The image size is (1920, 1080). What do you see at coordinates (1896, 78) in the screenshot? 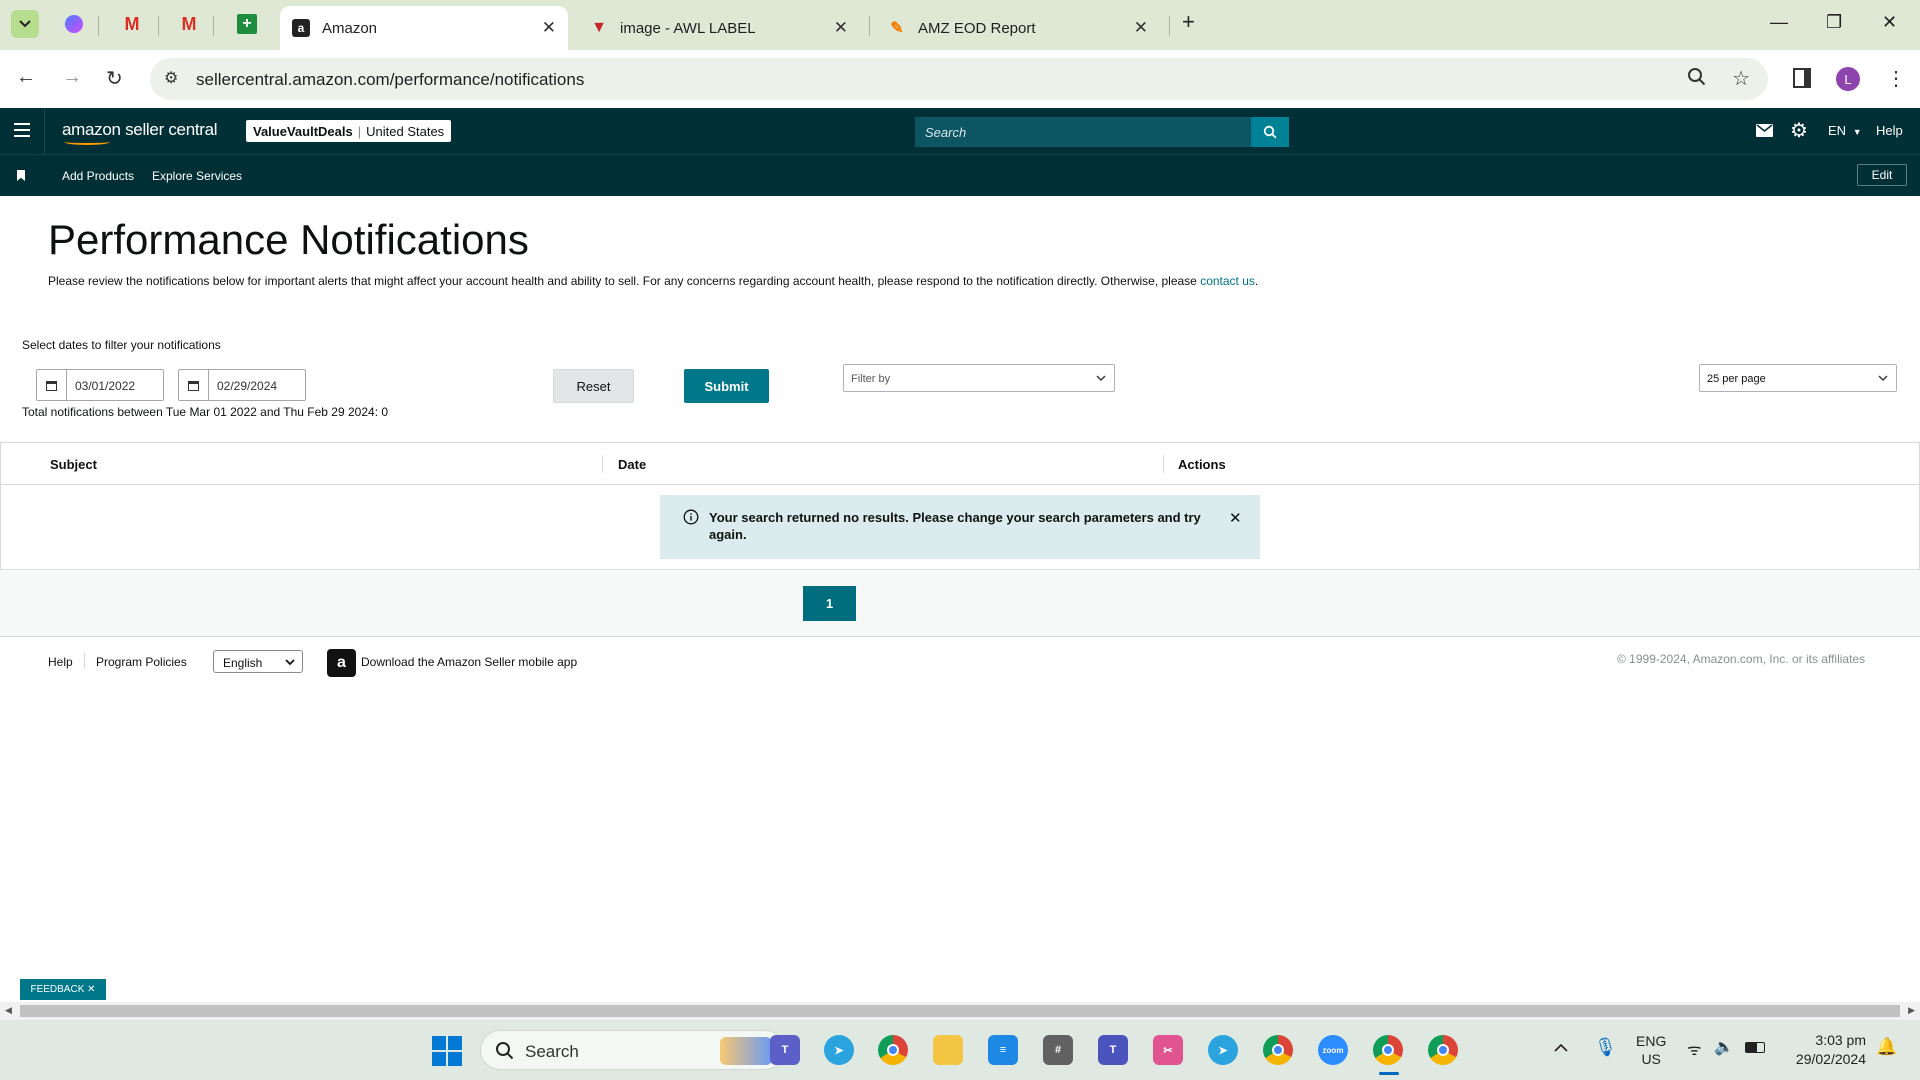
I see `browser-menu-icon: ⋮` at bounding box center [1896, 78].